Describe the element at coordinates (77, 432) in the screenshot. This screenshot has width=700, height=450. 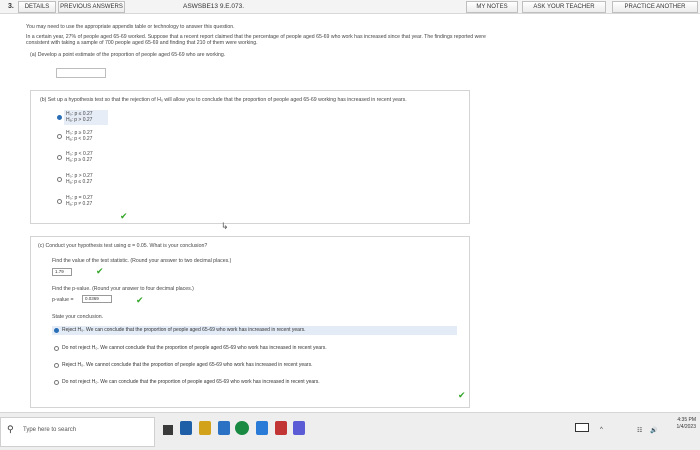
I see `taskbar-search-box: ⚲ Type here to search` at that location.